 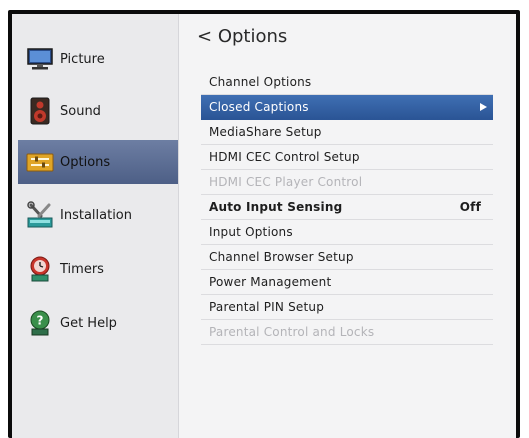 What do you see at coordinates (292, 332) in the screenshot?
I see `menu-item-label: Parental Control and Locks` at bounding box center [292, 332].